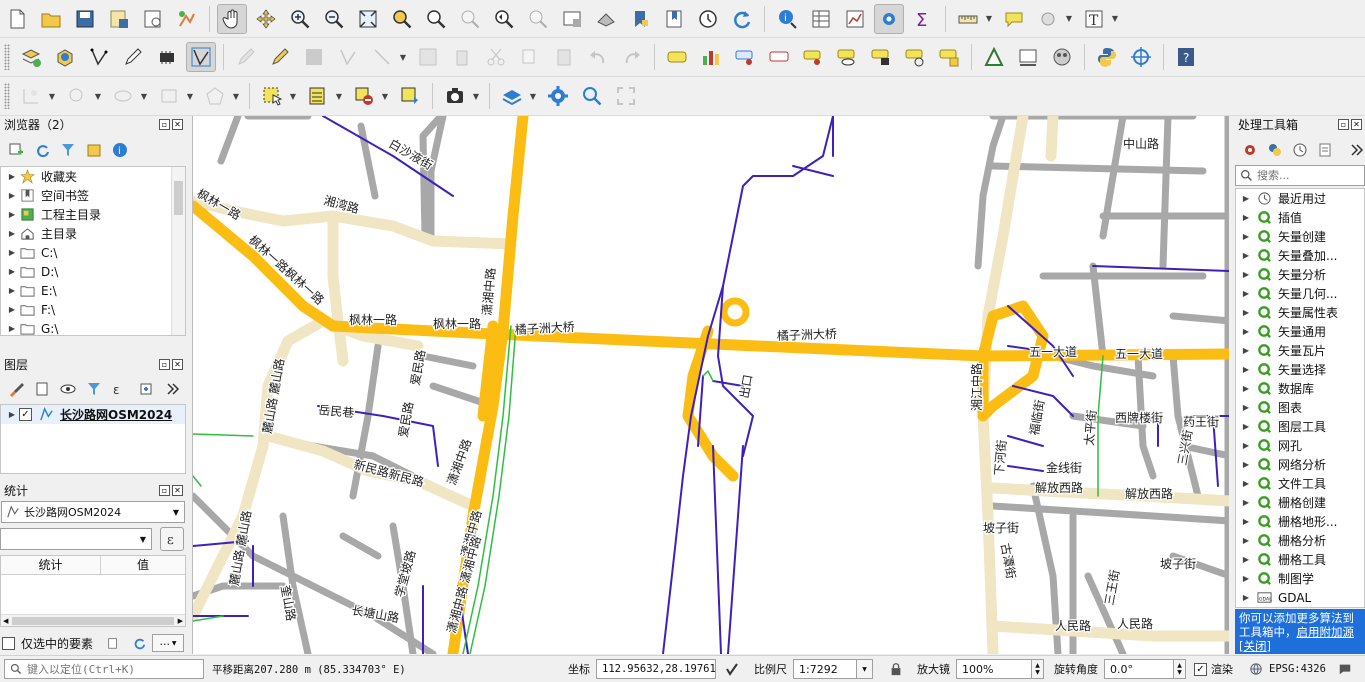 This screenshot has height=682, width=1365. What do you see at coordinates (1275, 150) in the screenshot?
I see `scripts-python-icon` at bounding box center [1275, 150].